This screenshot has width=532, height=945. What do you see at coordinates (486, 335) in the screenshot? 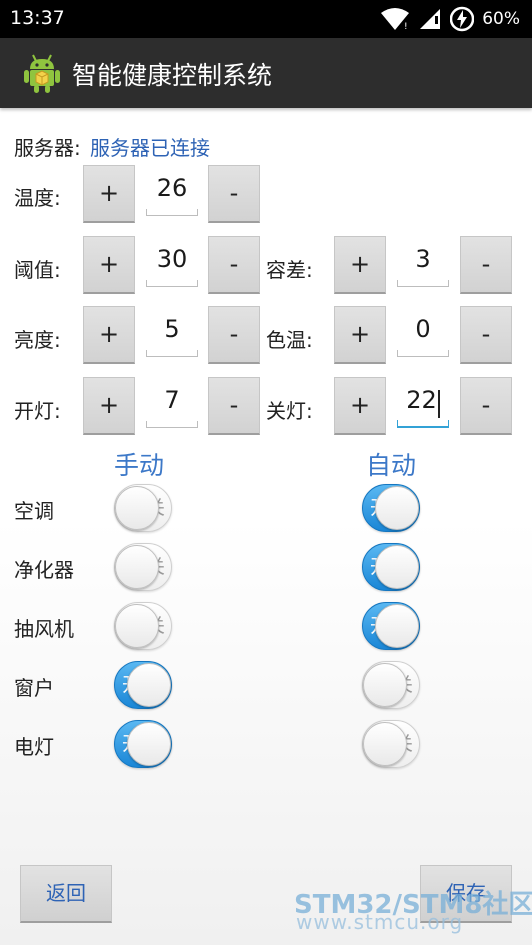
I see `color-temp-minus-button: -` at bounding box center [486, 335].